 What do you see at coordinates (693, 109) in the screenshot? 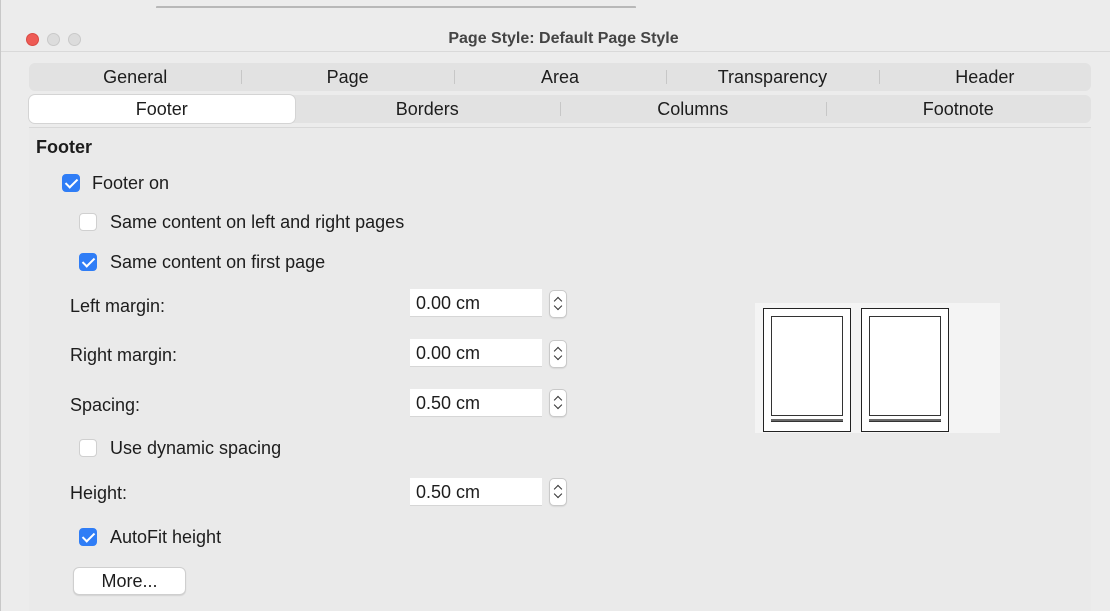
I see `tab-columns: Columns` at bounding box center [693, 109].